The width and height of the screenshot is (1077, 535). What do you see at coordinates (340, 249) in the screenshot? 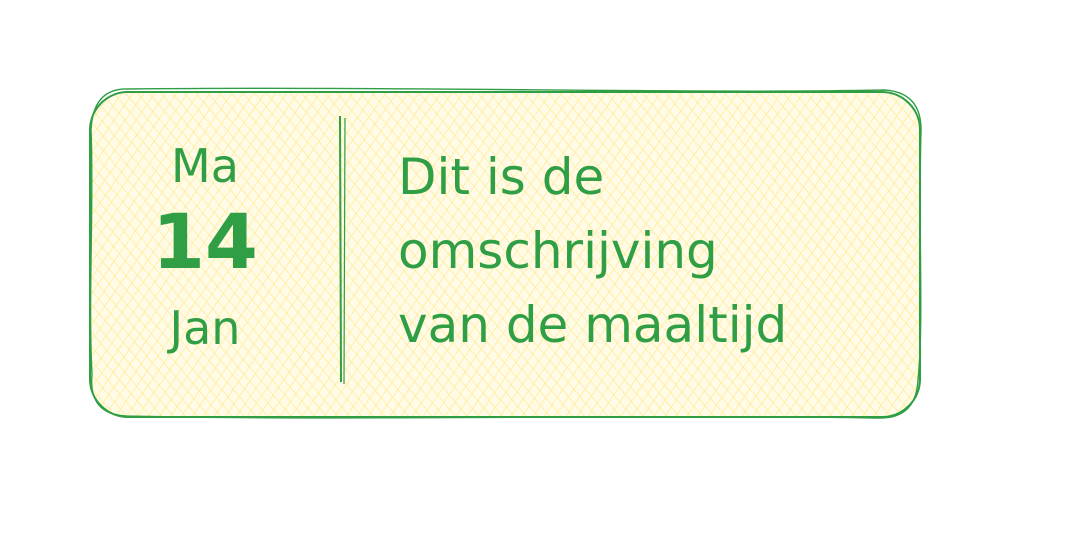
I see `divider-line` at bounding box center [340, 249].